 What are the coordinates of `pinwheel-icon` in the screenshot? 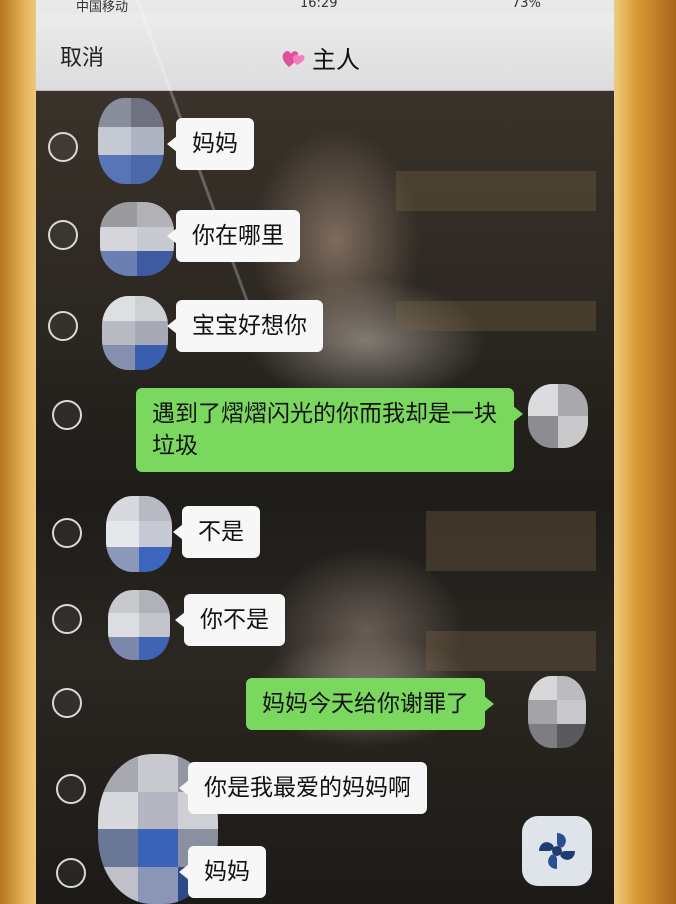 It's located at (557, 851).